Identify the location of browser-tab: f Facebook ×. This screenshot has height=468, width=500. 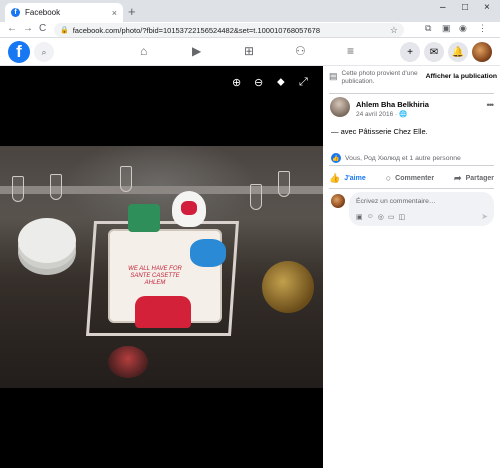
(64, 12).